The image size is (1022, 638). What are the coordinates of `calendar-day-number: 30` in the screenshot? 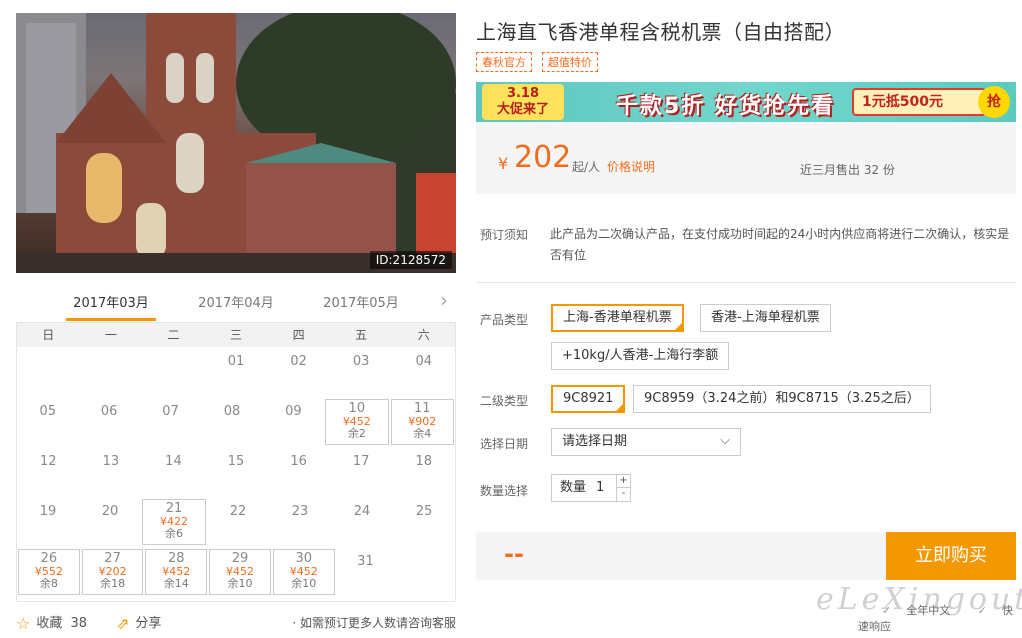 It's located at (303, 558).